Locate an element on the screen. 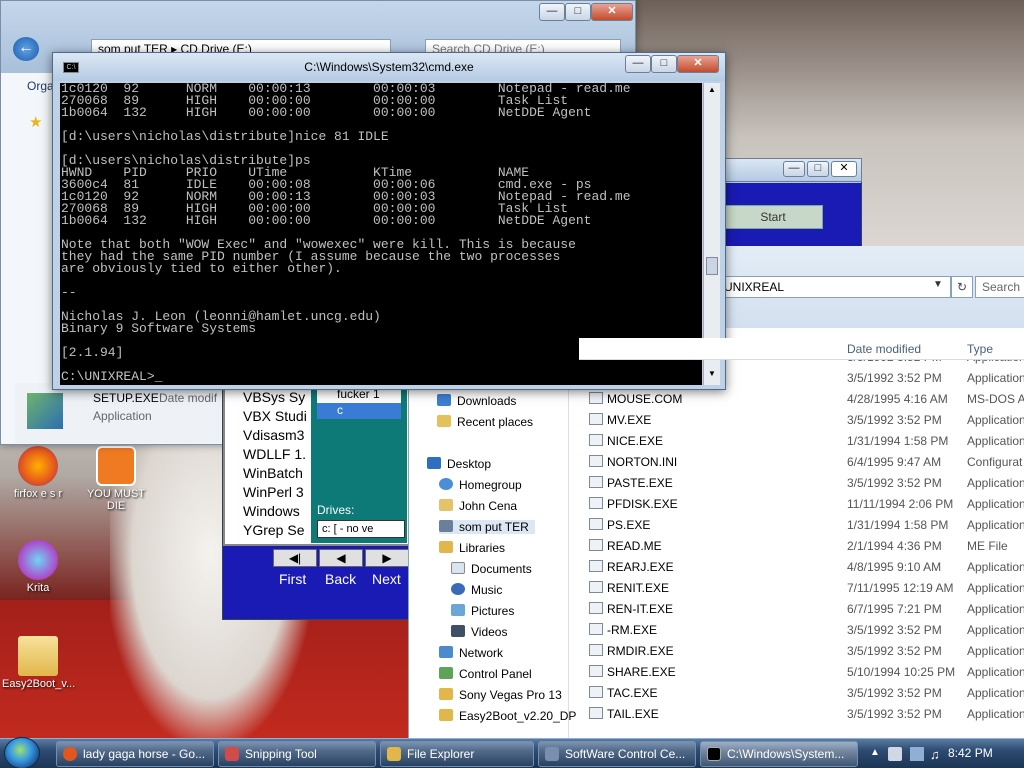  table-row: PASTE.EXE 3/5/1992 3:52 PM Application is located at coordinates (801, 482).